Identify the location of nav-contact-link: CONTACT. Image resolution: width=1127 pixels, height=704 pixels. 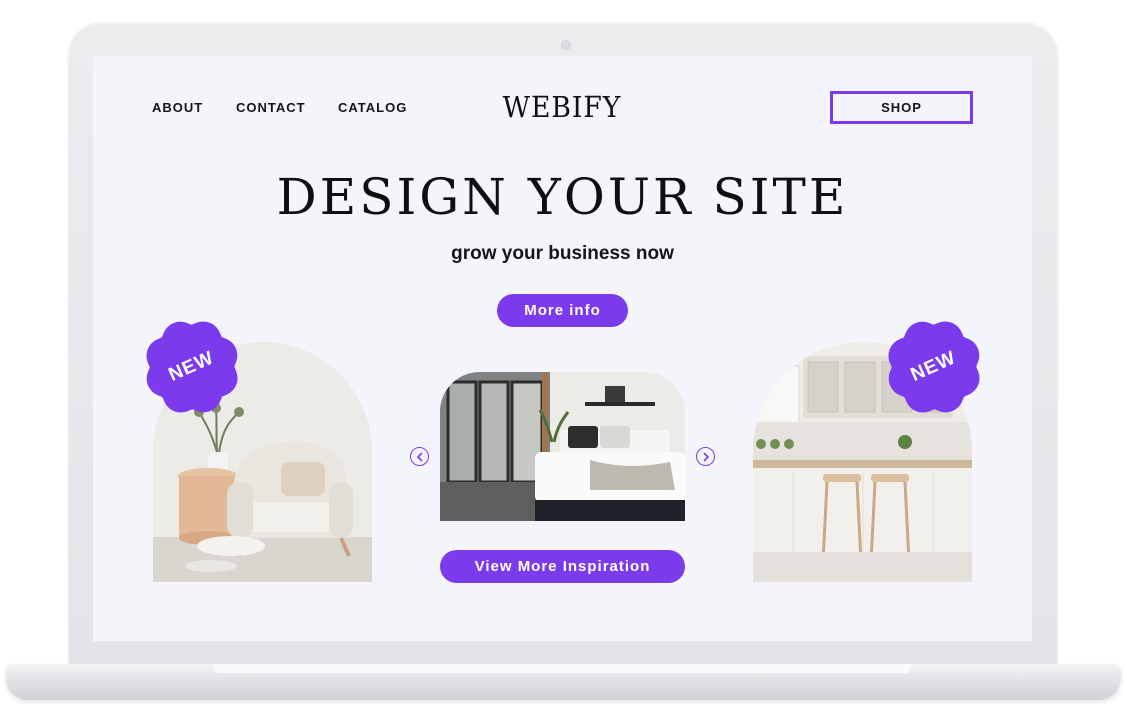
(271, 107).